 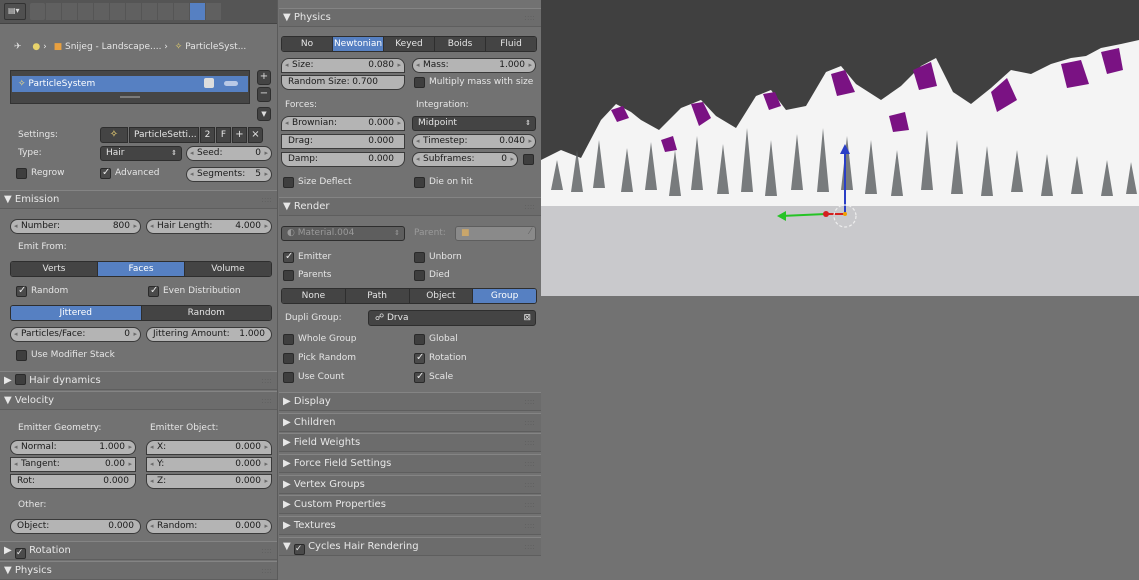 I want to click on size-deflect-checkbox: Size Deflect, so click(x=317, y=183).